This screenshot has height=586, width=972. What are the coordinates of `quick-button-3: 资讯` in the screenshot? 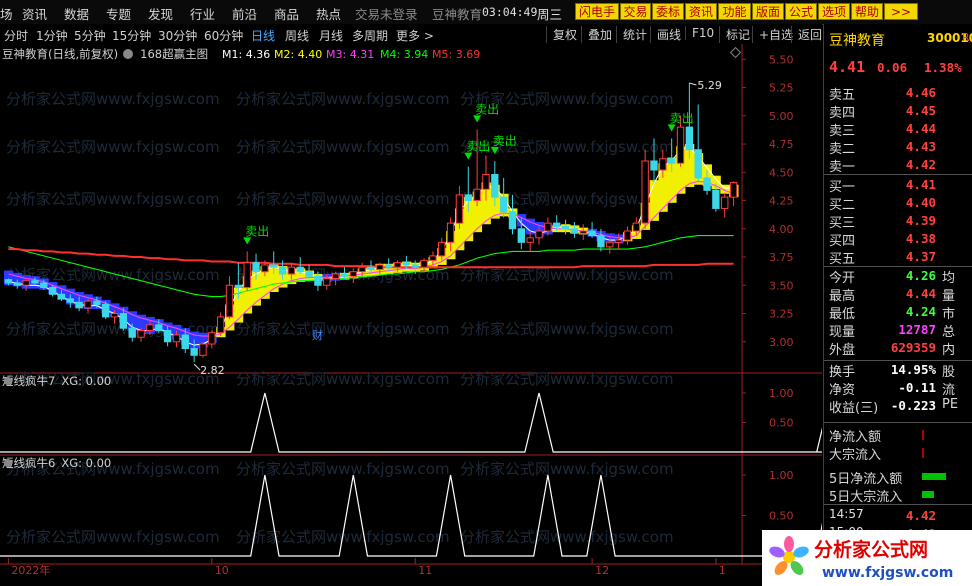 It's located at (701, 11).